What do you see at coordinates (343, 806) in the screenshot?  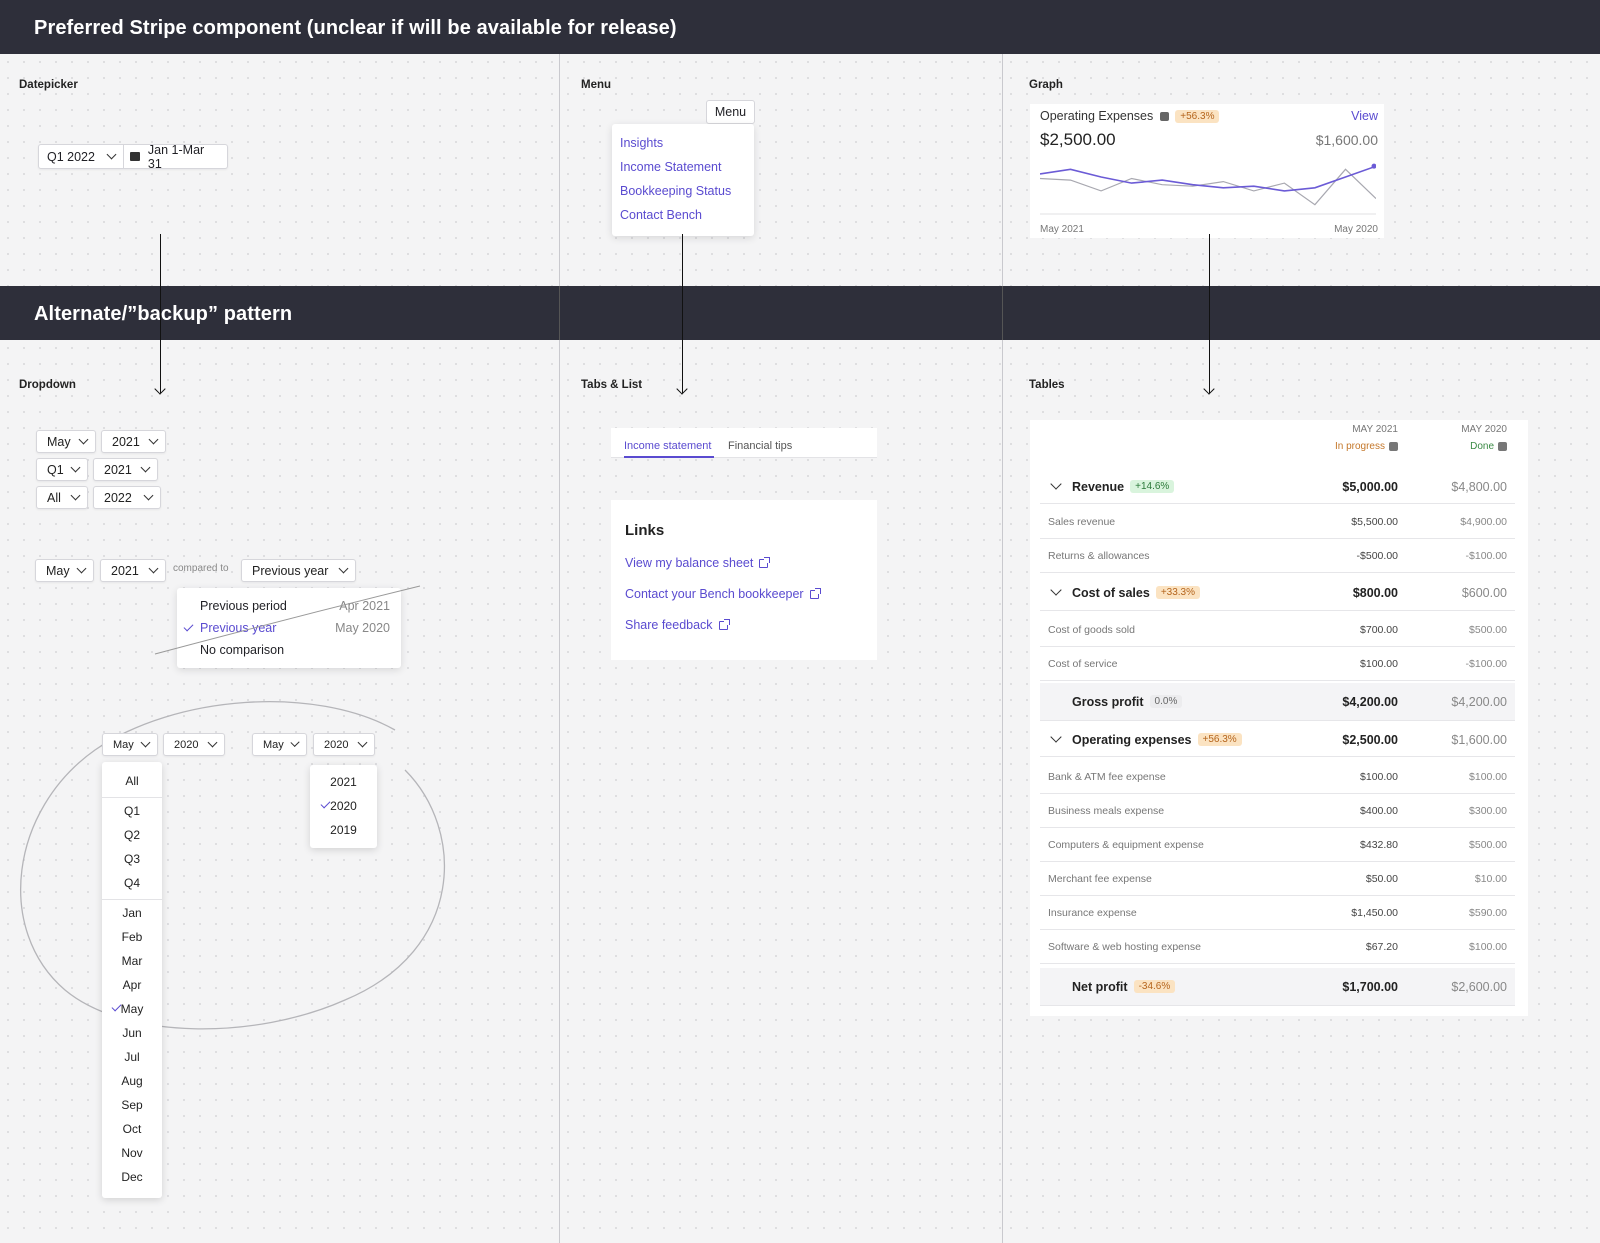 I see `year-option-2020: 2020` at bounding box center [343, 806].